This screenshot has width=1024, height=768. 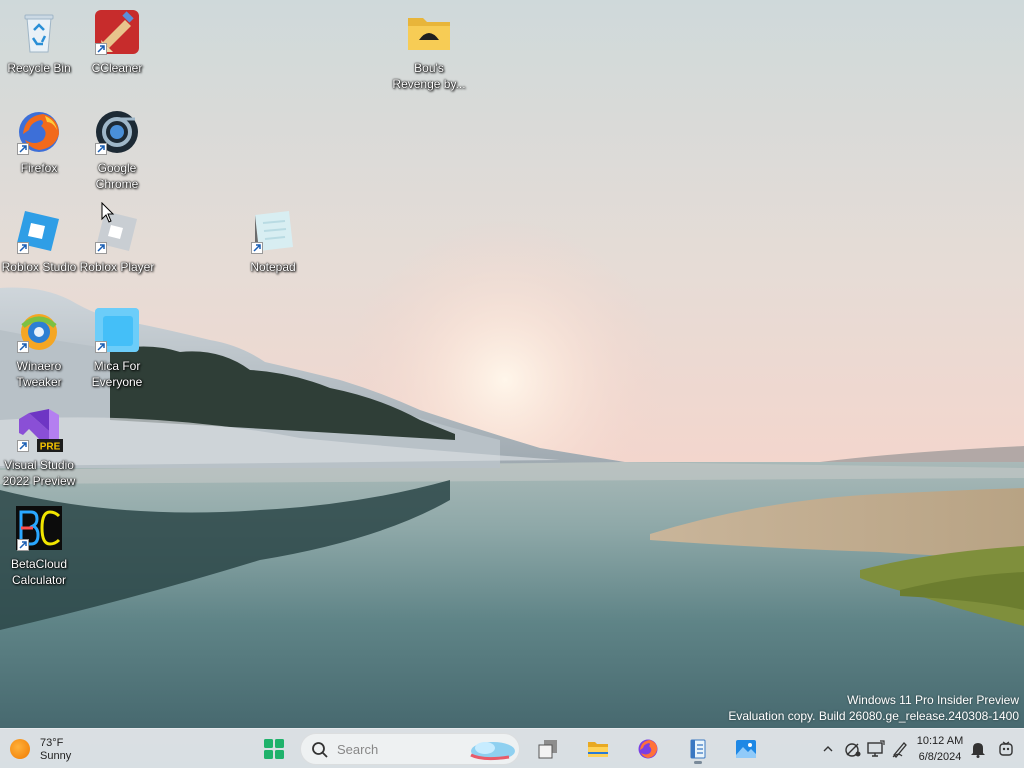 I want to click on desktop-icon-label: Firefox, so click(x=39, y=168).